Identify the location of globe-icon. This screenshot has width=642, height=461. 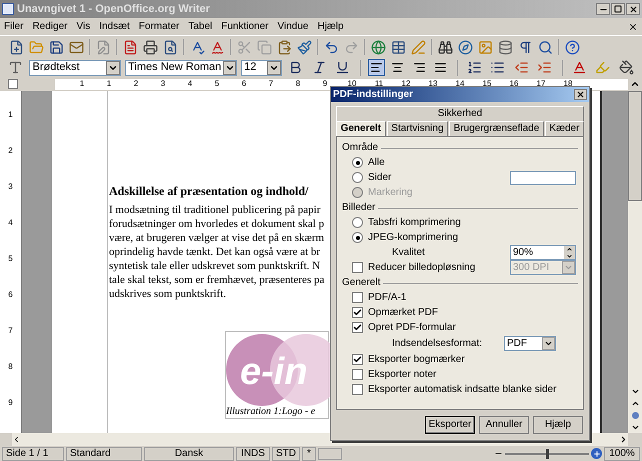
(378, 47).